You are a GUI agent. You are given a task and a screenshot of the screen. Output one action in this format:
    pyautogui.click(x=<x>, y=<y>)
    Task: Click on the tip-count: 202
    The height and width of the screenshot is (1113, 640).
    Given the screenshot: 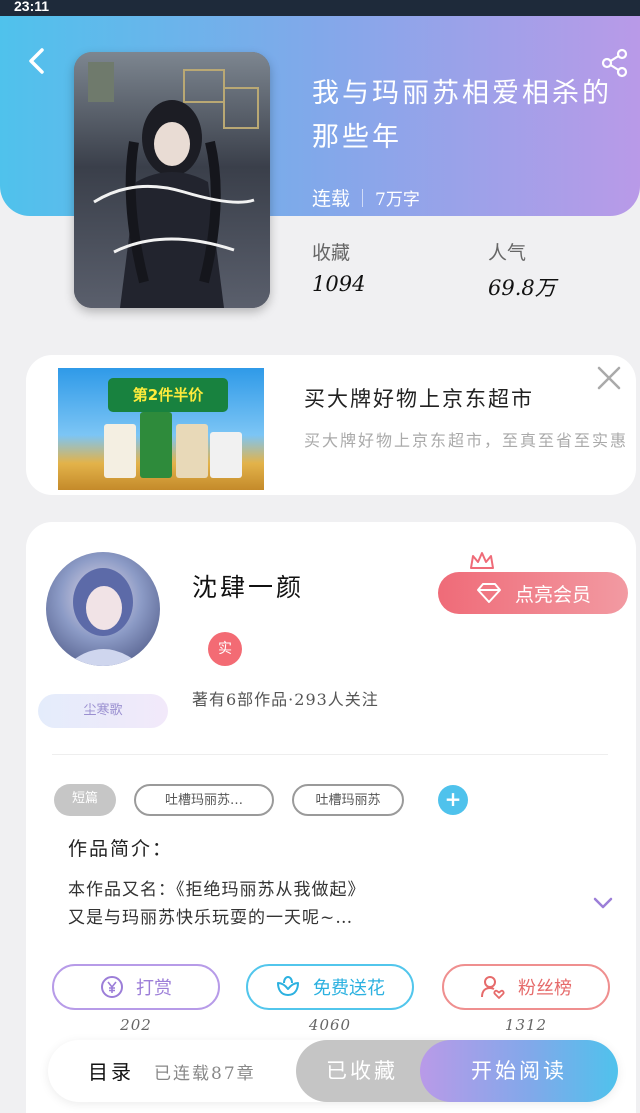 What is the action you would take?
    pyautogui.click(x=136, y=1025)
    